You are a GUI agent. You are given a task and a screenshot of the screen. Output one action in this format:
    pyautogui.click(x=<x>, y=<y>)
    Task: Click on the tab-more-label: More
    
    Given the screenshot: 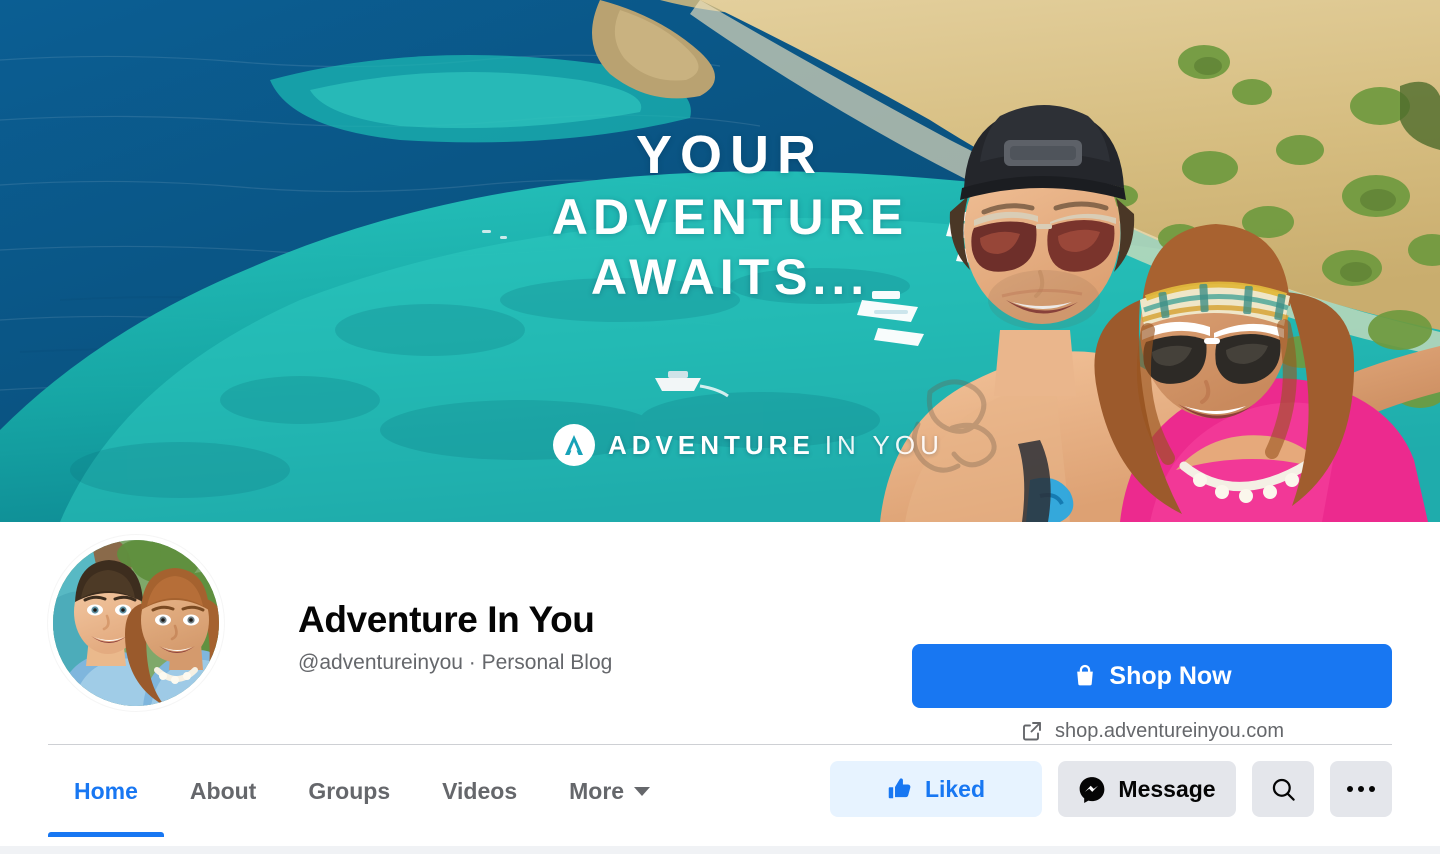 What is the action you would take?
    pyautogui.click(x=597, y=790)
    